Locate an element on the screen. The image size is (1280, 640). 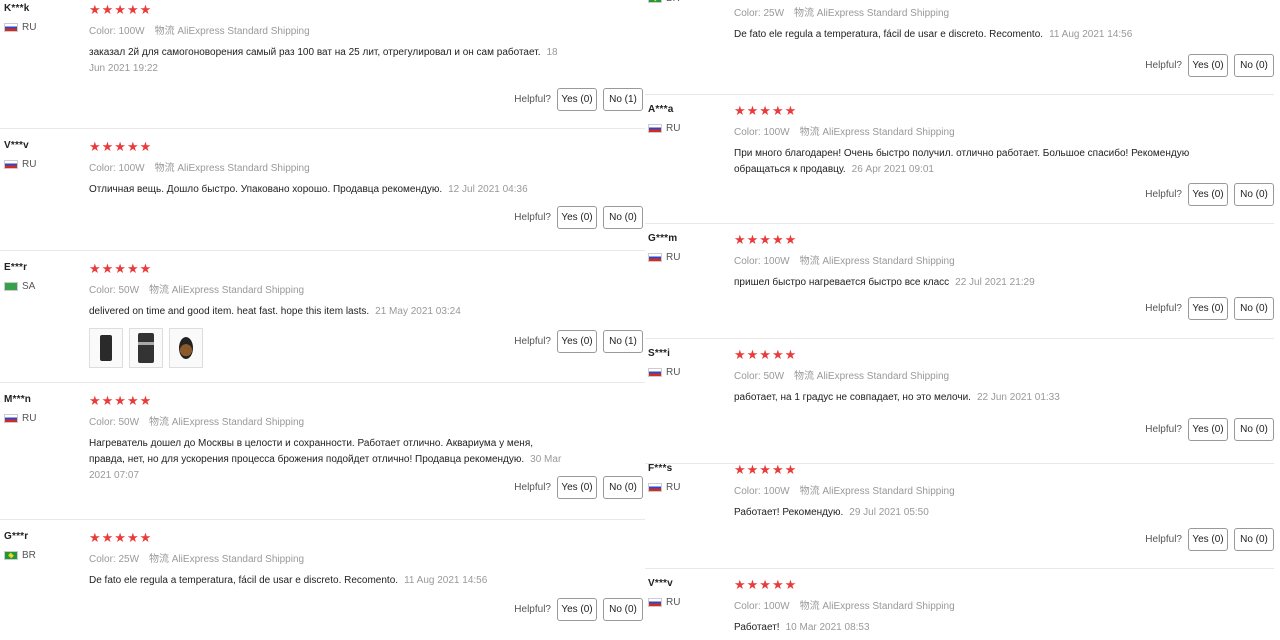
reviewer-info: A***a RU is located at coordinates (664, 119).